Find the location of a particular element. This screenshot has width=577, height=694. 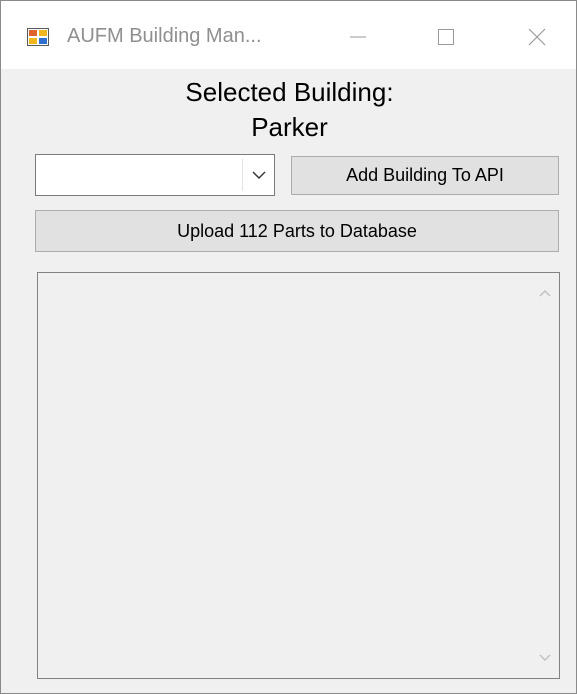

minimize-icon is located at coordinates (358, 37).